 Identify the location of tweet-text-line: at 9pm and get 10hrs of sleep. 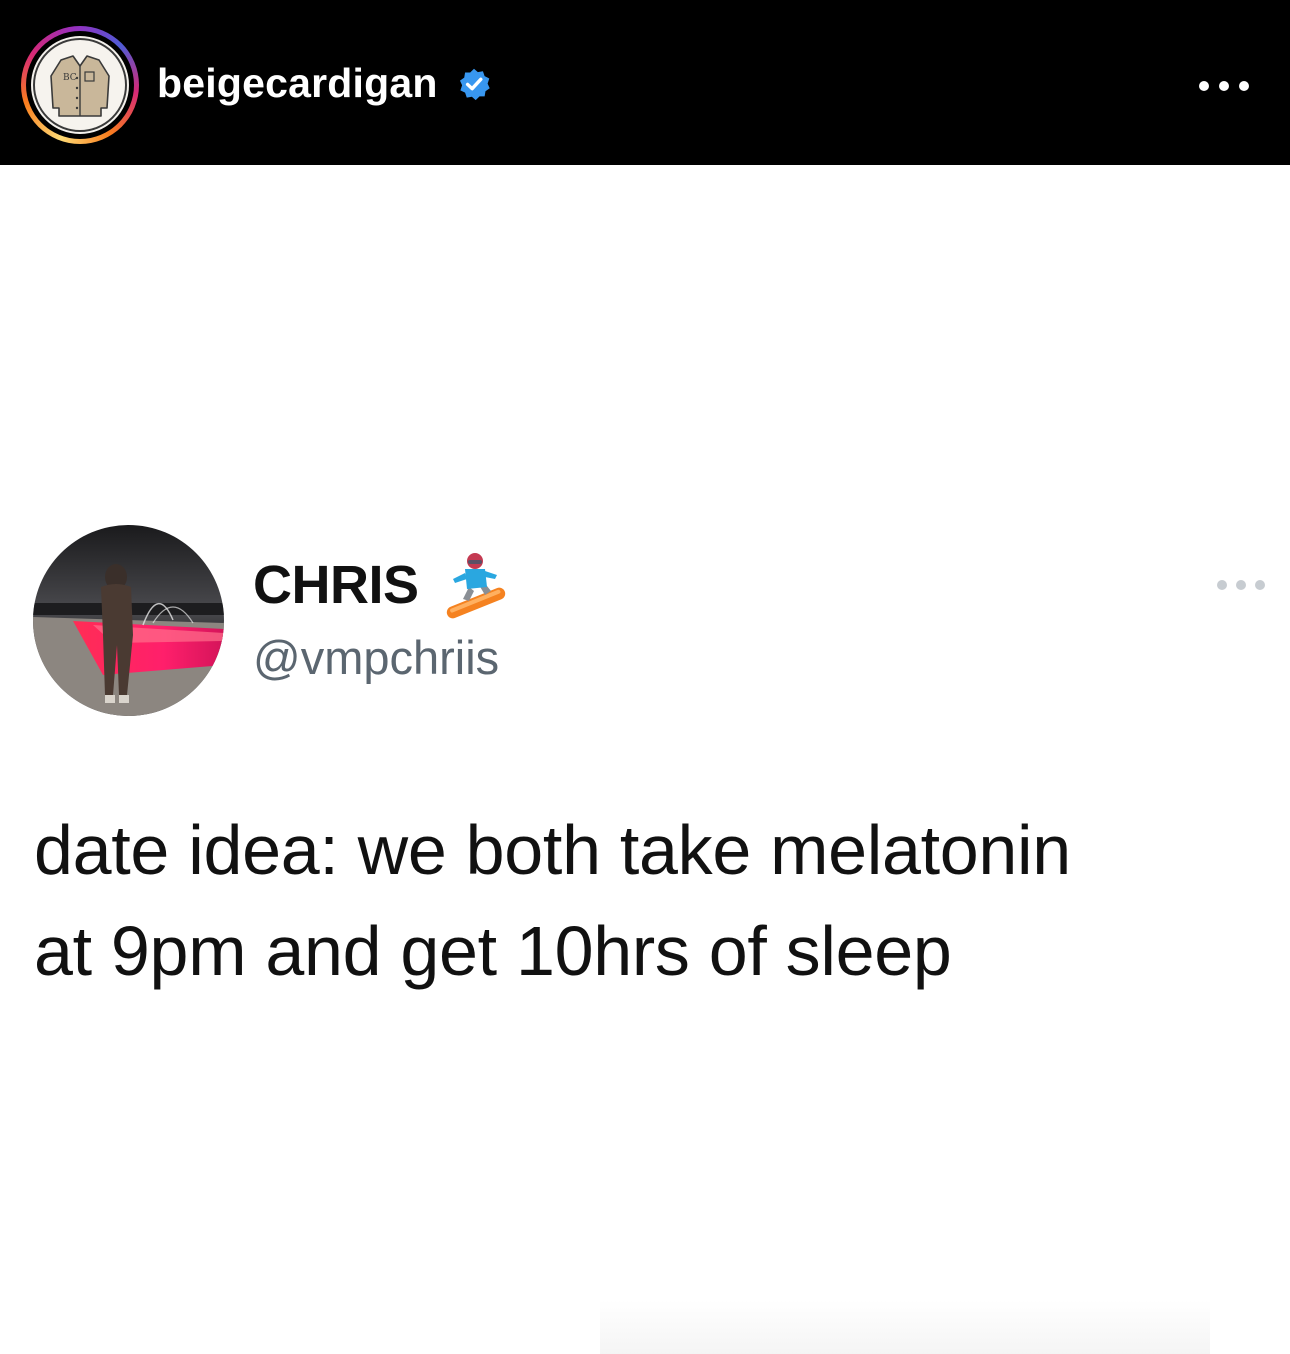
(493, 951).